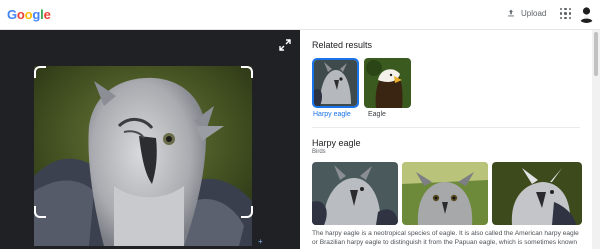 The height and width of the screenshot is (249, 600). What do you see at coordinates (565, 13) in the screenshot?
I see `apps-grid-icon` at bounding box center [565, 13].